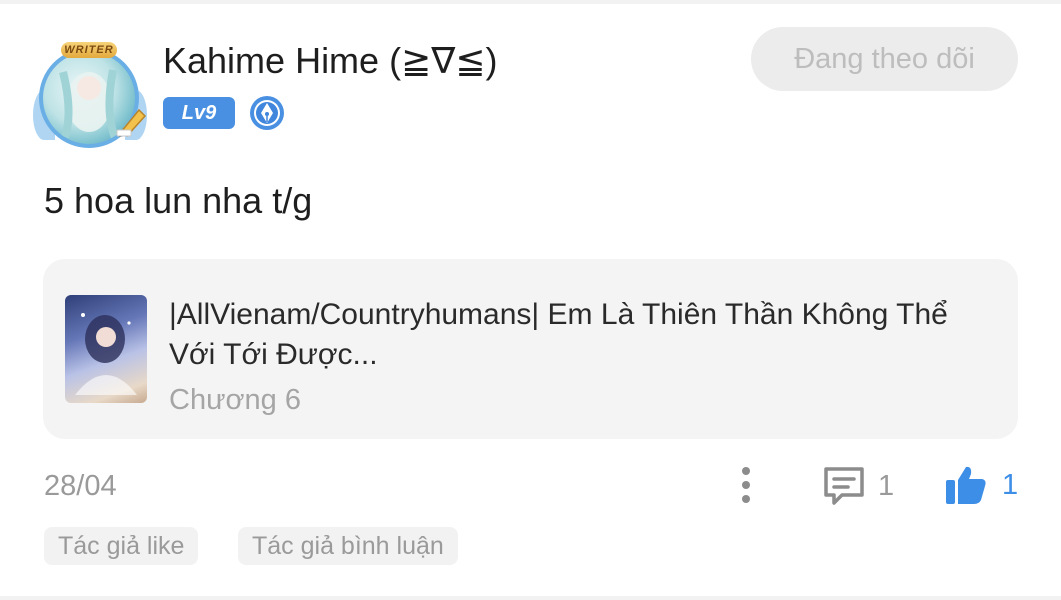 The height and width of the screenshot is (600, 1061). Describe the element at coordinates (966, 485) in the screenshot. I see `thumbs-up-icon` at that location.